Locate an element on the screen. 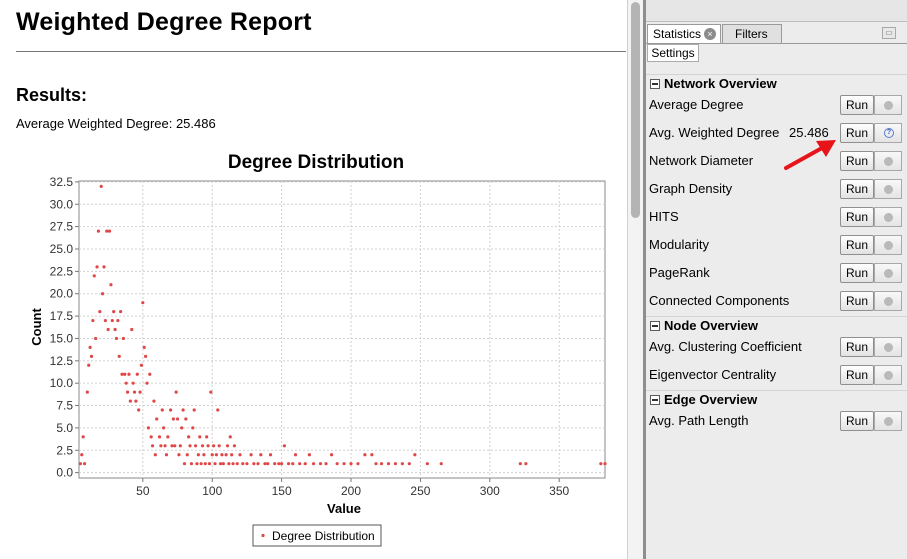 Image resolution: width=907 pixels, height=559 pixels. close-circle-icon: × is located at coordinates (710, 34).